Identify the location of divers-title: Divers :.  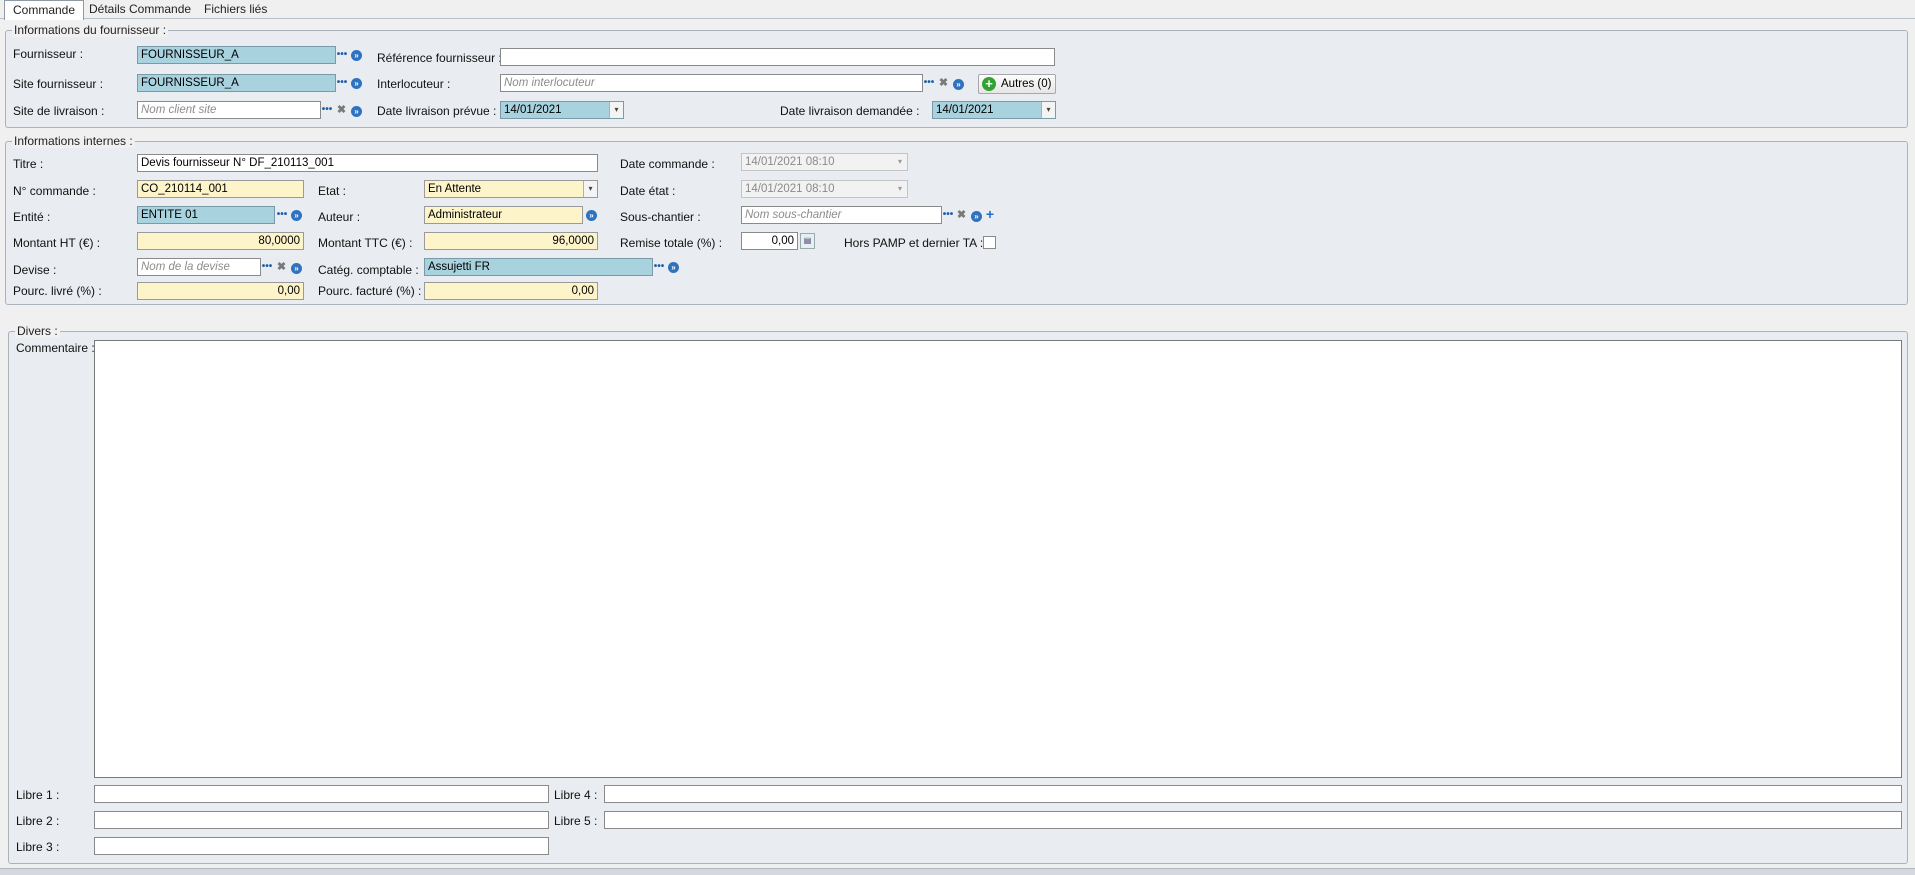
(37, 331).